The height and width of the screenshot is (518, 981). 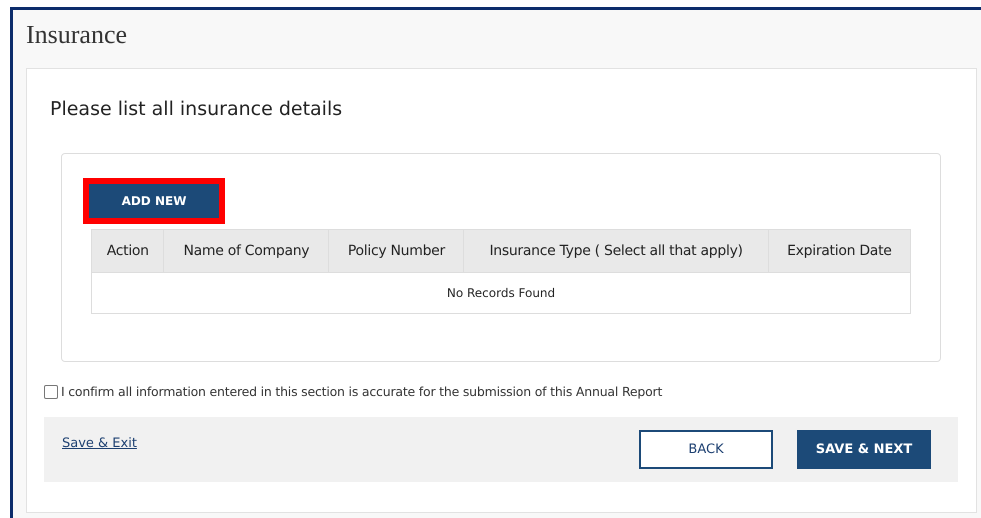 I want to click on save-exit-link: Save & Exit, so click(x=99, y=443).